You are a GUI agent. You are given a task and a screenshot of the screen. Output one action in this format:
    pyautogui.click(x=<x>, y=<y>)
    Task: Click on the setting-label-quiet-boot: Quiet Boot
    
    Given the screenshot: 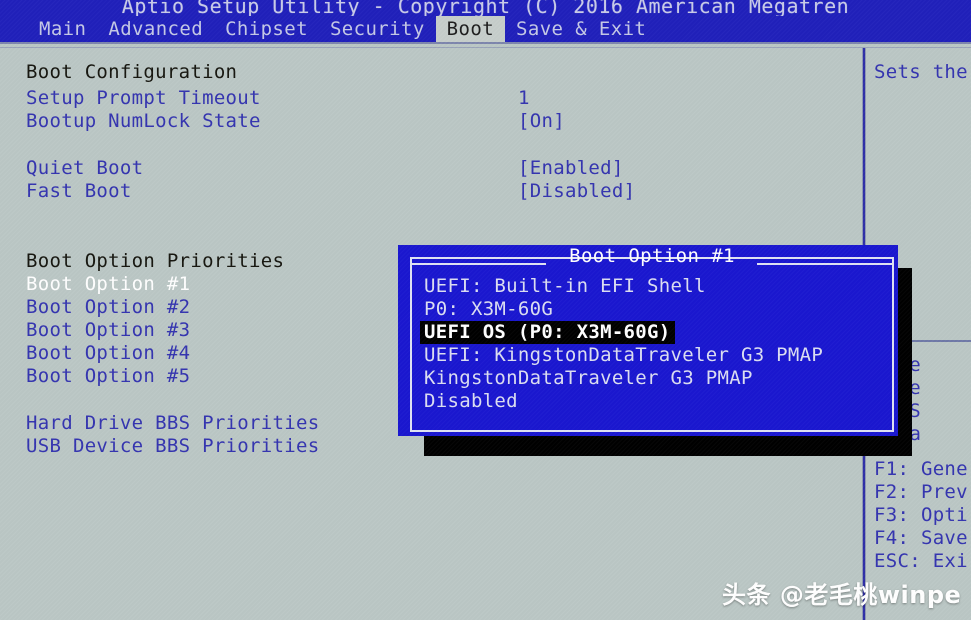 What is the action you would take?
    pyautogui.click(x=84, y=168)
    